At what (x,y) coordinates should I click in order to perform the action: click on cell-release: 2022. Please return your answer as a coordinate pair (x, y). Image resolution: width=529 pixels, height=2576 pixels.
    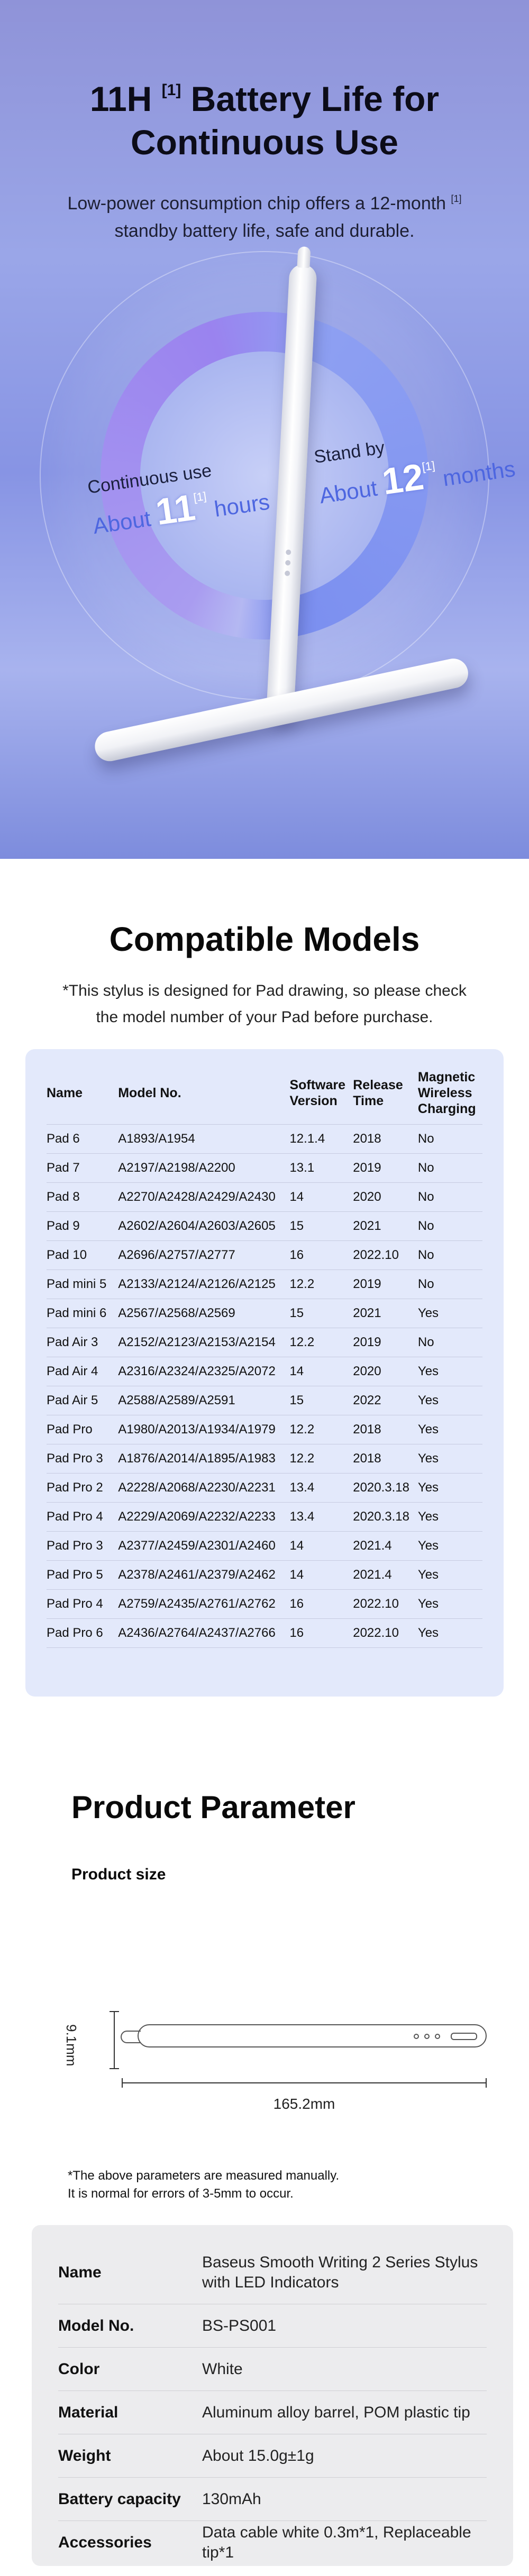
    Looking at the image, I should click on (385, 1400).